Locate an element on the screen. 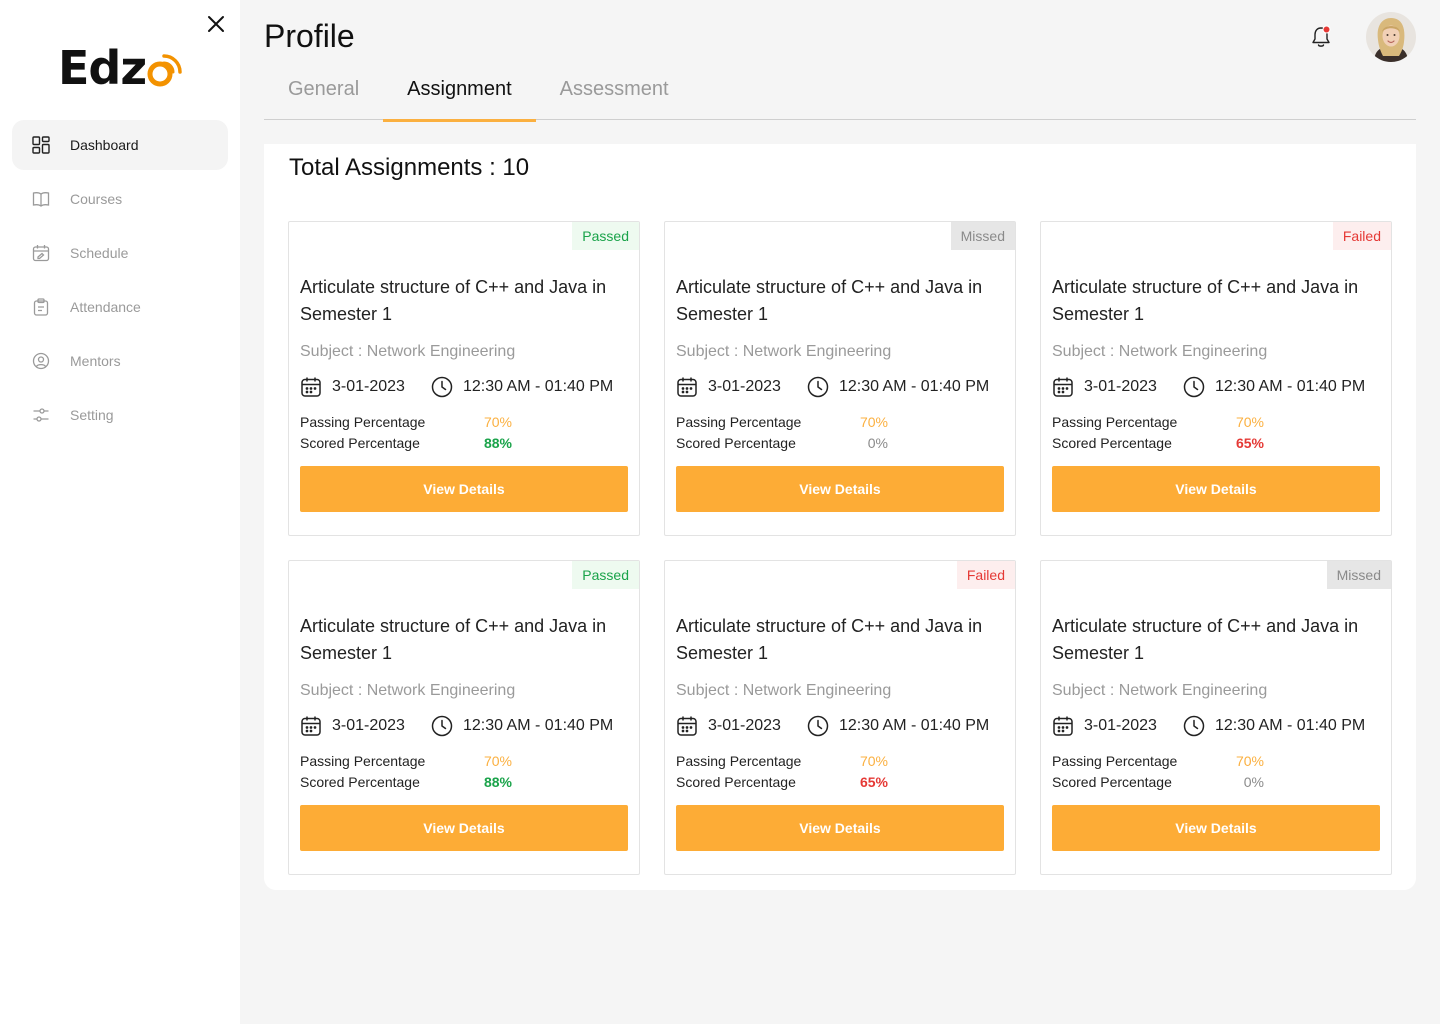 The height and width of the screenshot is (1024, 1440). tab-general: General is located at coordinates (323, 95).